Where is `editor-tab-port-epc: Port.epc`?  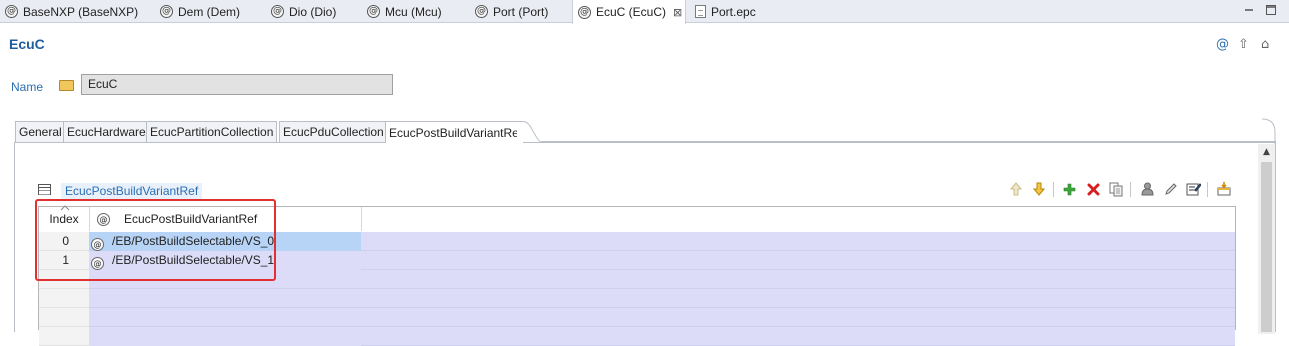
editor-tab-port-epc: Port.epc is located at coordinates (723, 11).